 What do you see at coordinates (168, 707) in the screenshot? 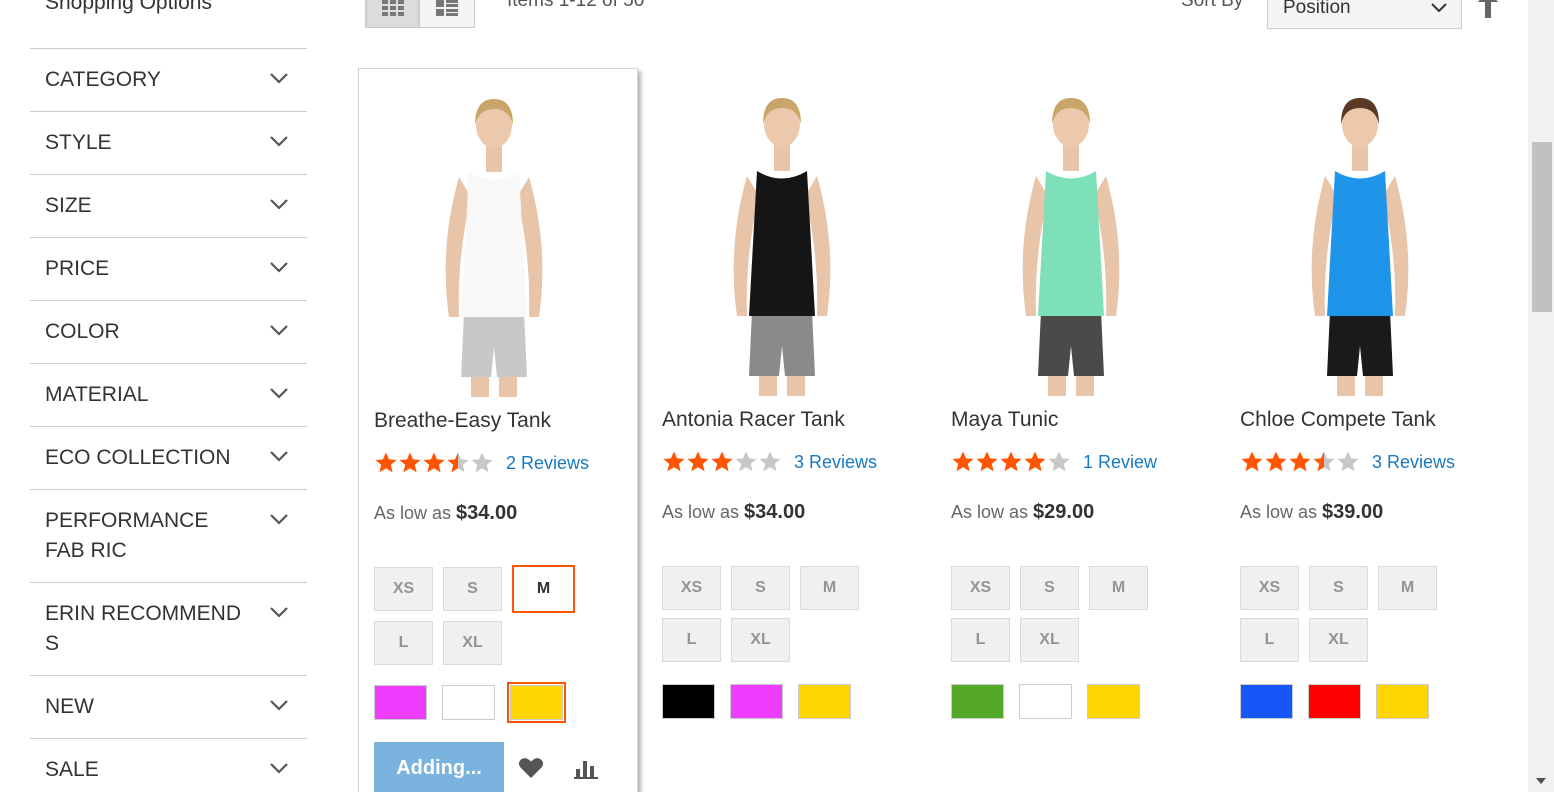
I see `filter-new: NEW` at bounding box center [168, 707].